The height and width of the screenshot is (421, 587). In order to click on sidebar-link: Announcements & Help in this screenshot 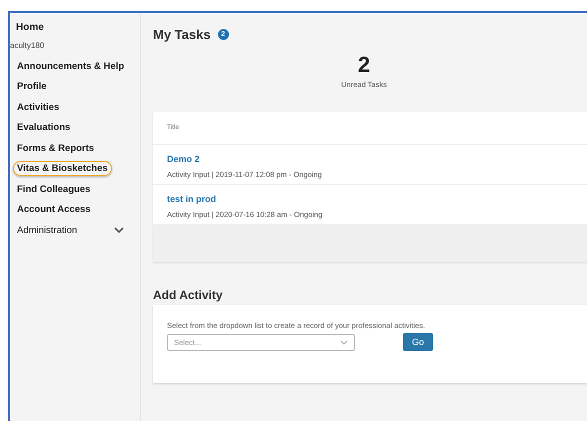, I will do `click(70, 66)`.